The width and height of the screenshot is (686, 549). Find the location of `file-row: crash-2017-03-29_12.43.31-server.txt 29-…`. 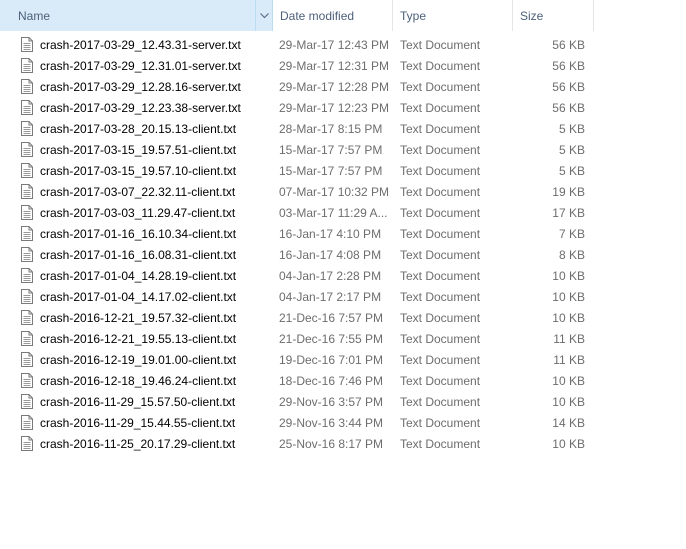

file-row: crash-2017-03-29_12.43.31-server.txt 29-… is located at coordinates (300, 44).